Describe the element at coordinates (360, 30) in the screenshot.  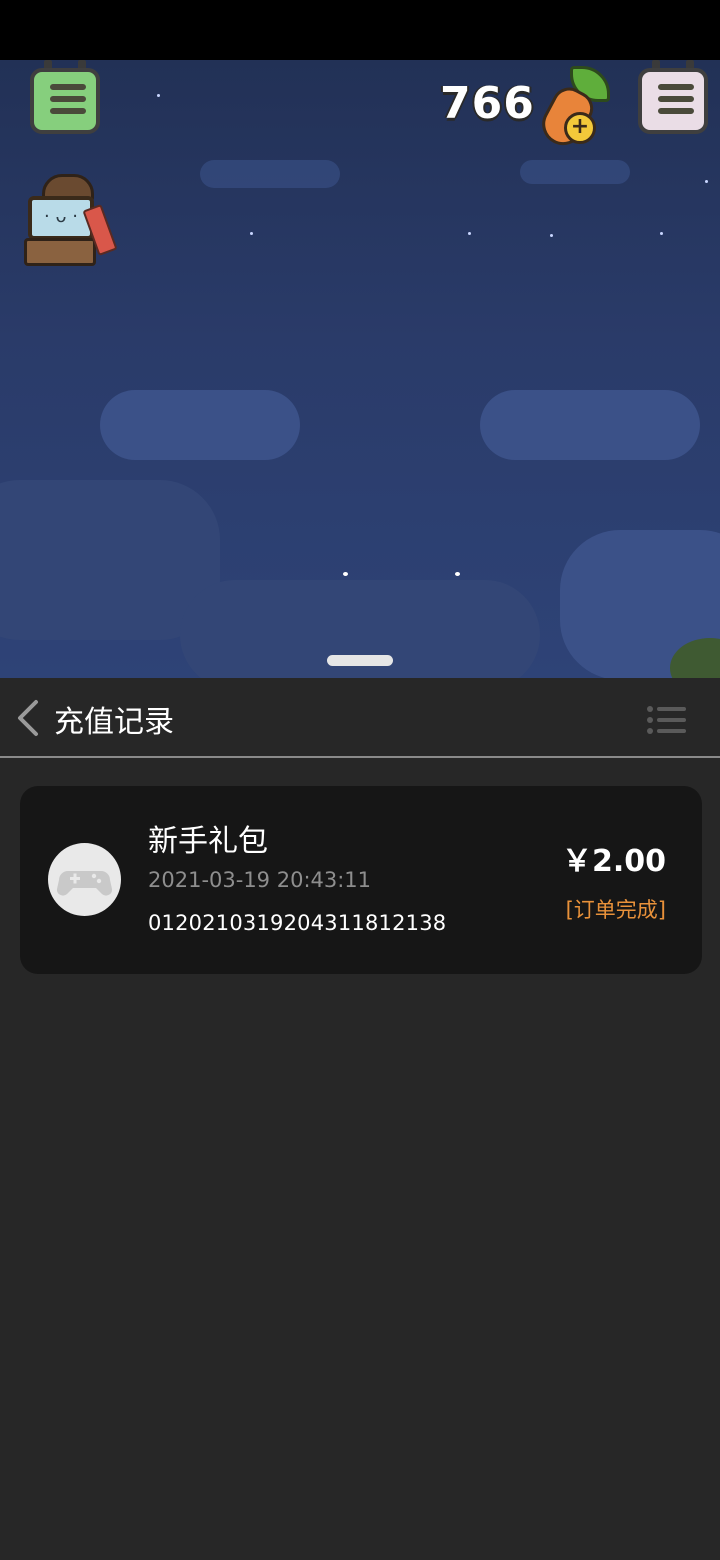
I see `status-bar` at that location.